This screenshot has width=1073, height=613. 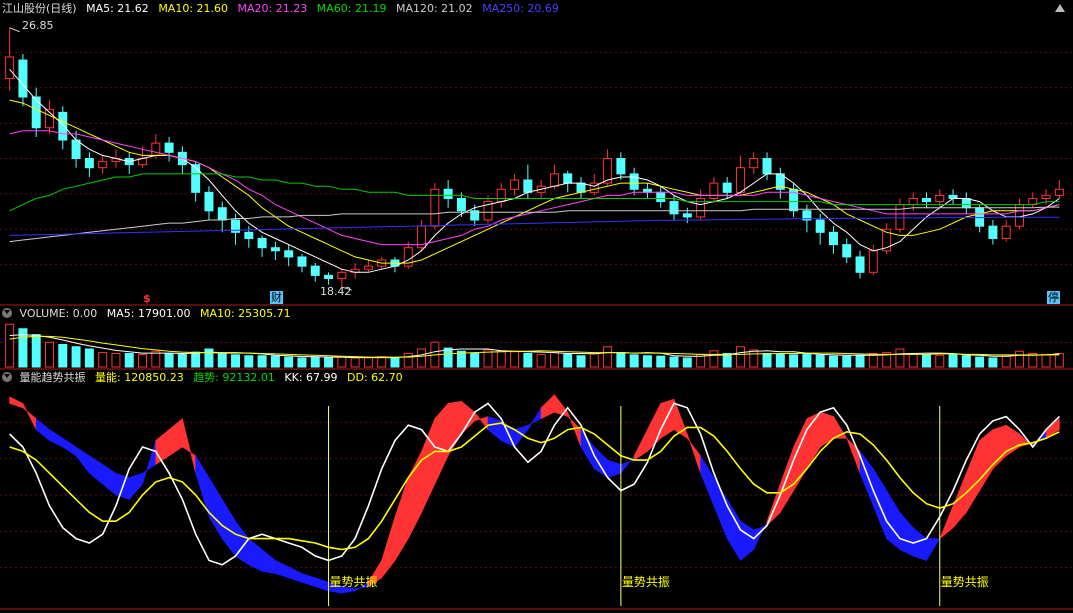 What do you see at coordinates (193, 8) in the screenshot?
I see `ma10-readout: MA10: 21.60` at bounding box center [193, 8].